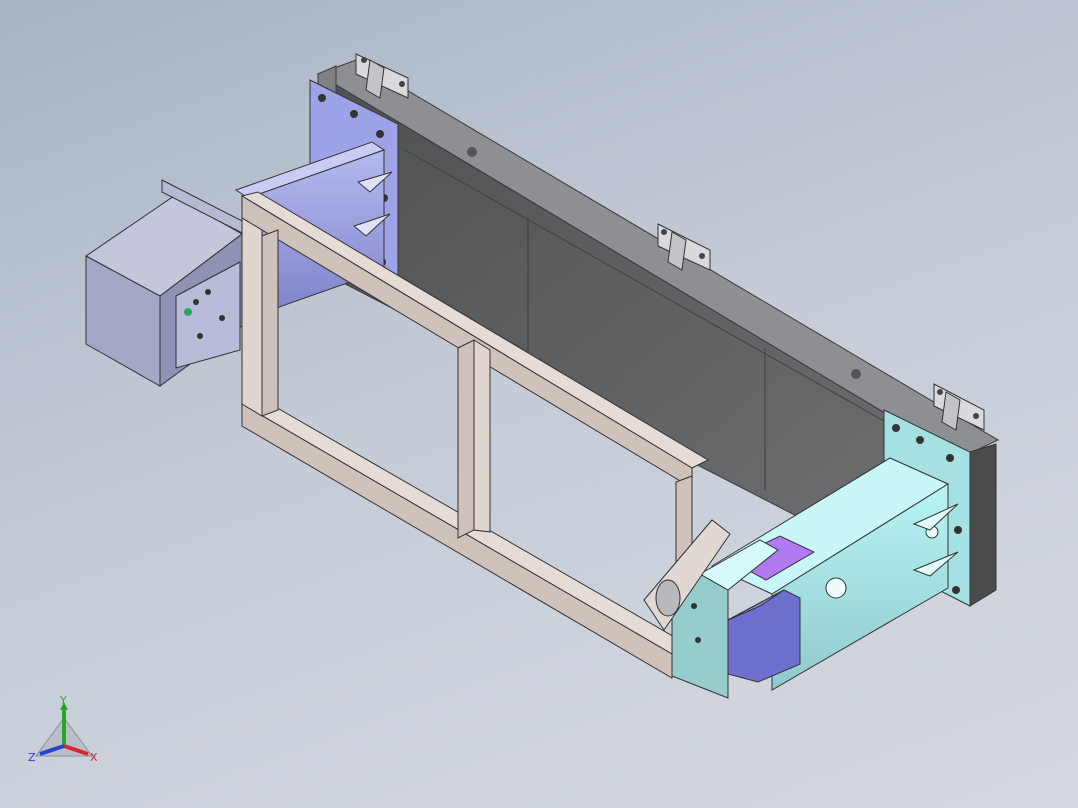 This screenshot has width=1078, height=808. Describe the element at coordinates (32, 757) in the screenshot. I see `z-axis-label: Z` at that location.